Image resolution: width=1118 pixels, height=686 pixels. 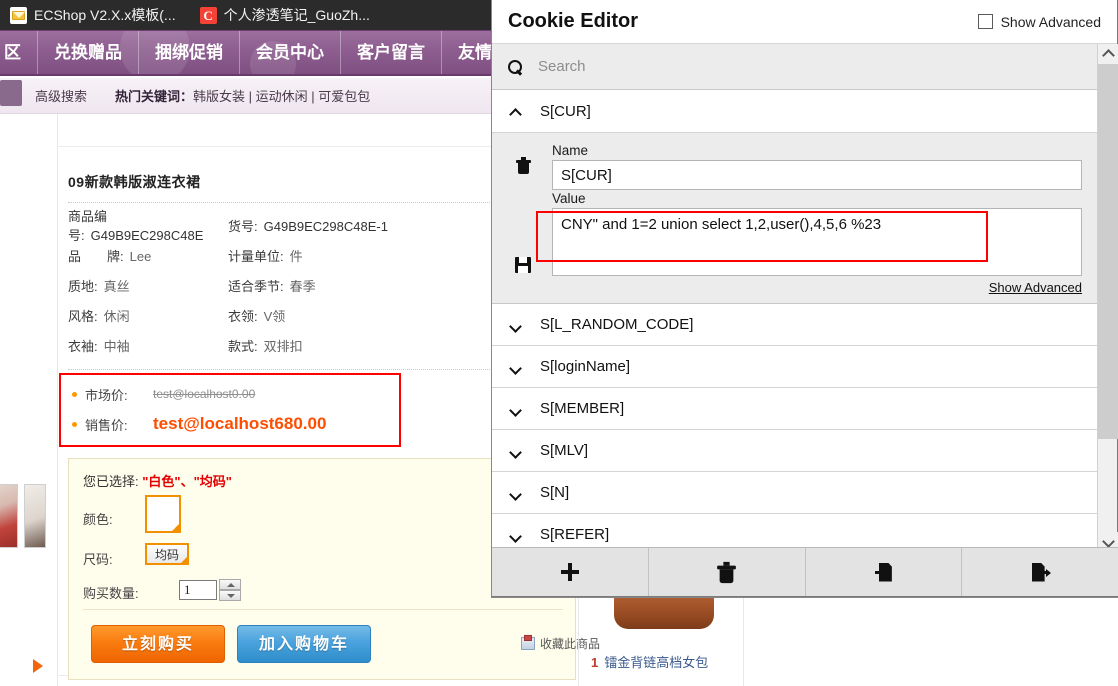 What do you see at coordinates (1108, 54) in the screenshot?
I see `scroll-up-arrow-icon` at bounding box center [1108, 54].